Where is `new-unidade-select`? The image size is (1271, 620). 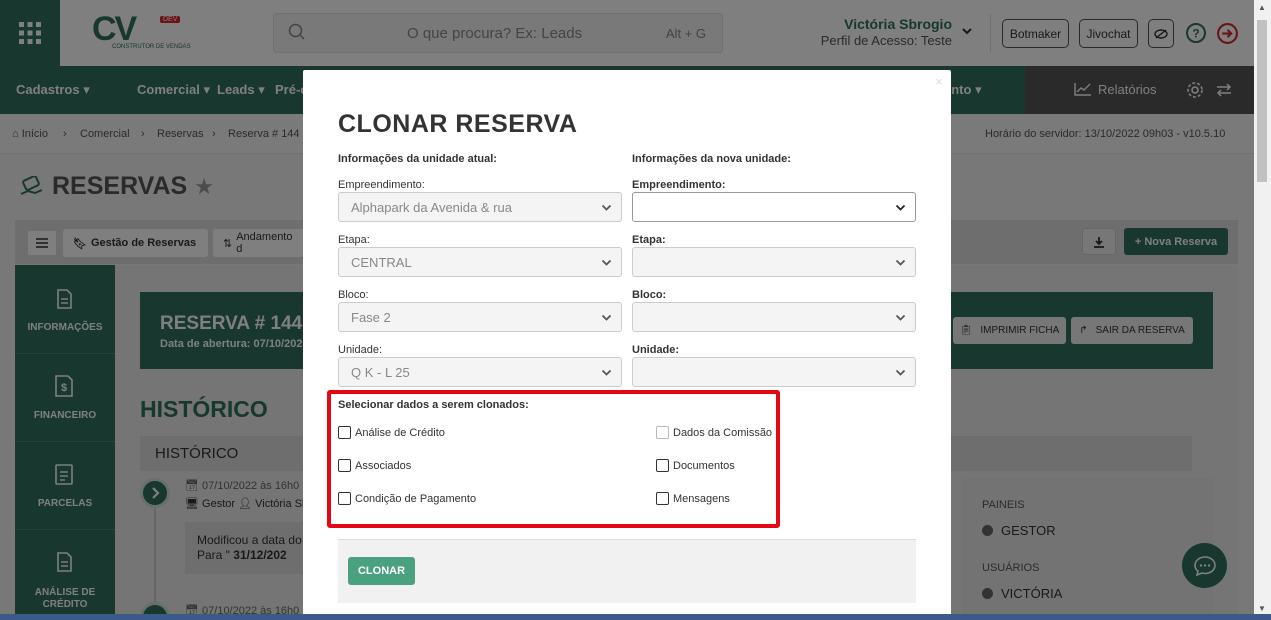
new-unidade-select is located at coordinates (774, 372).